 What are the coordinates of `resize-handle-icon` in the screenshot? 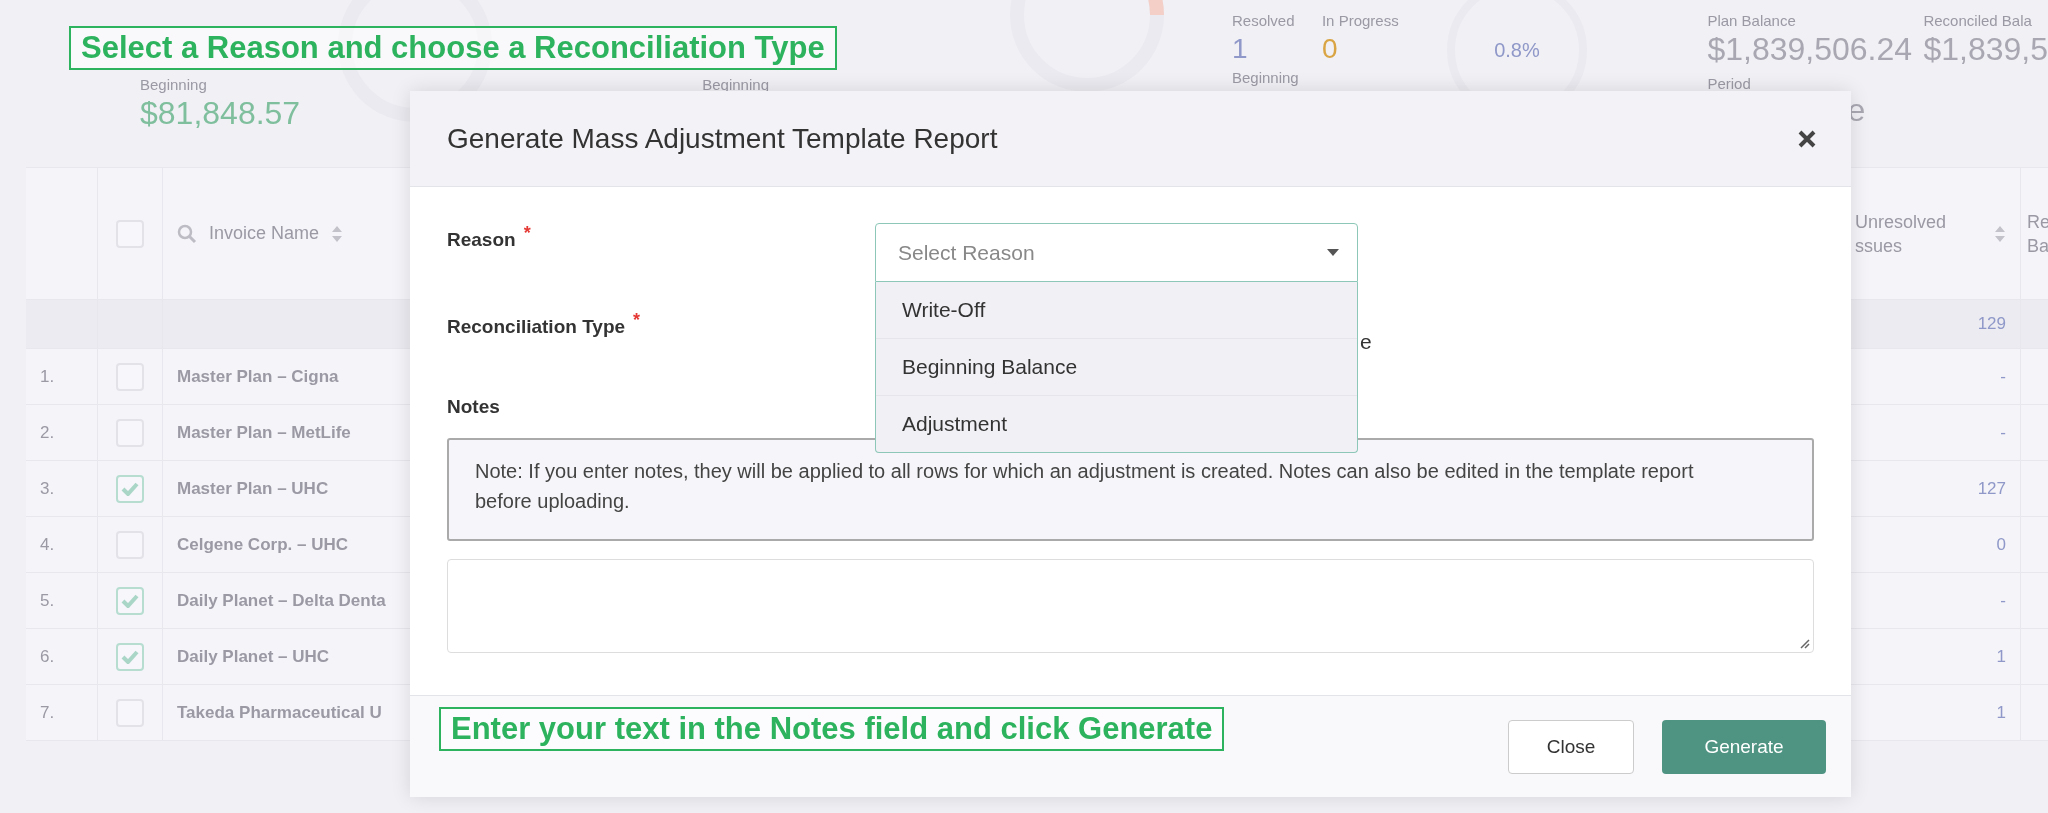 It's located at (1804, 643).